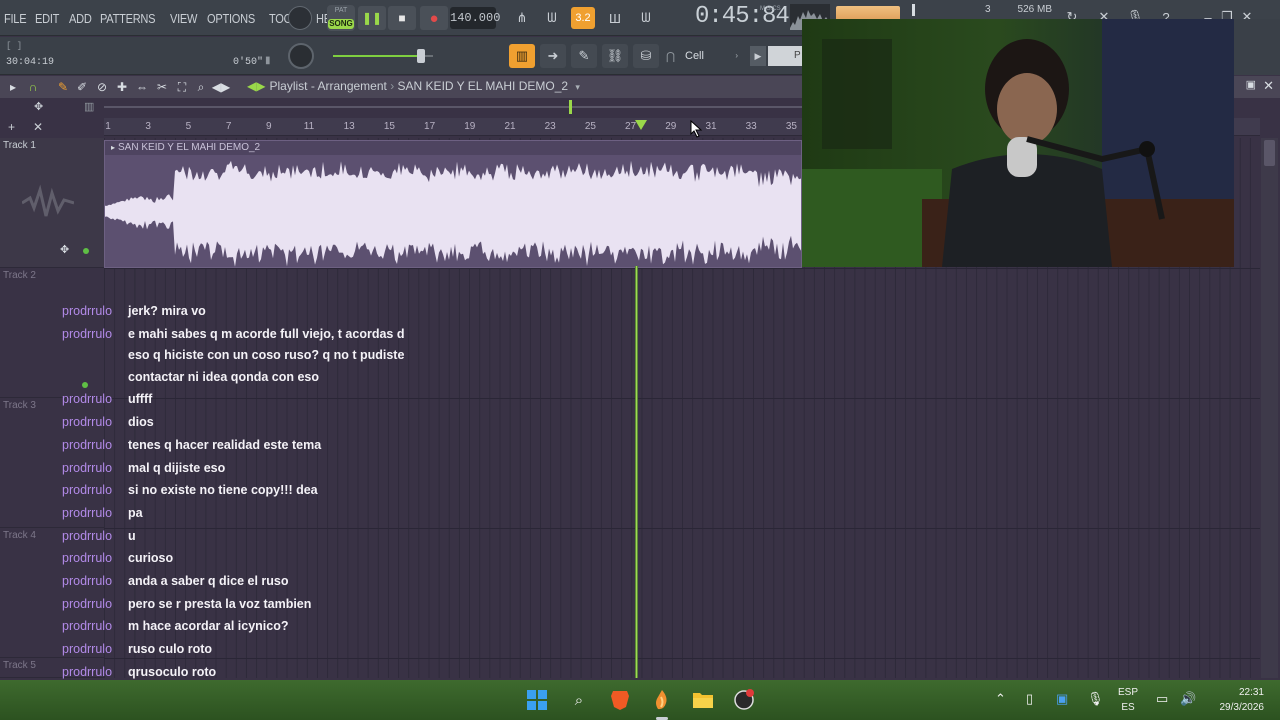 The image size is (1280, 720). What do you see at coordinates (170, 649) in the screenshot?
I see `chat-text: ruso culo roto` at bounding box center [170, 649].